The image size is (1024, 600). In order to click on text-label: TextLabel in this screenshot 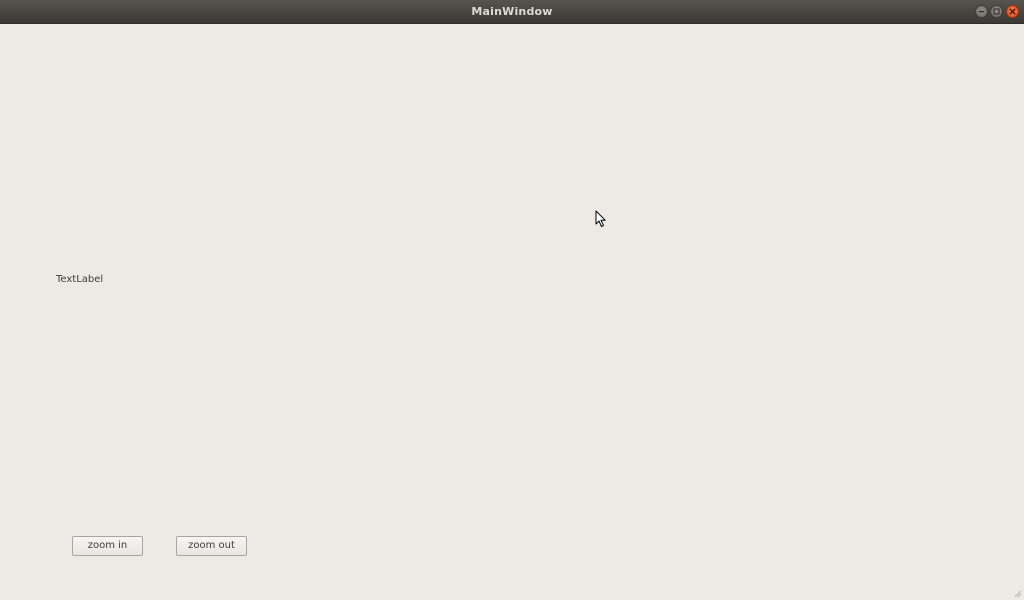, I will do `click(80, 279)`.